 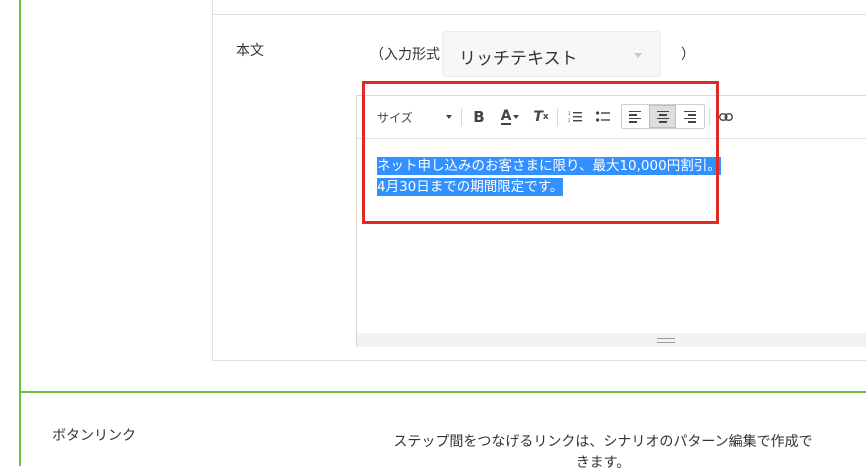 I want to click on button-link-note: ステップ間をつなげるリンクは、シナリオのパターン編集で作成できます。, so click(x=603, y=452).